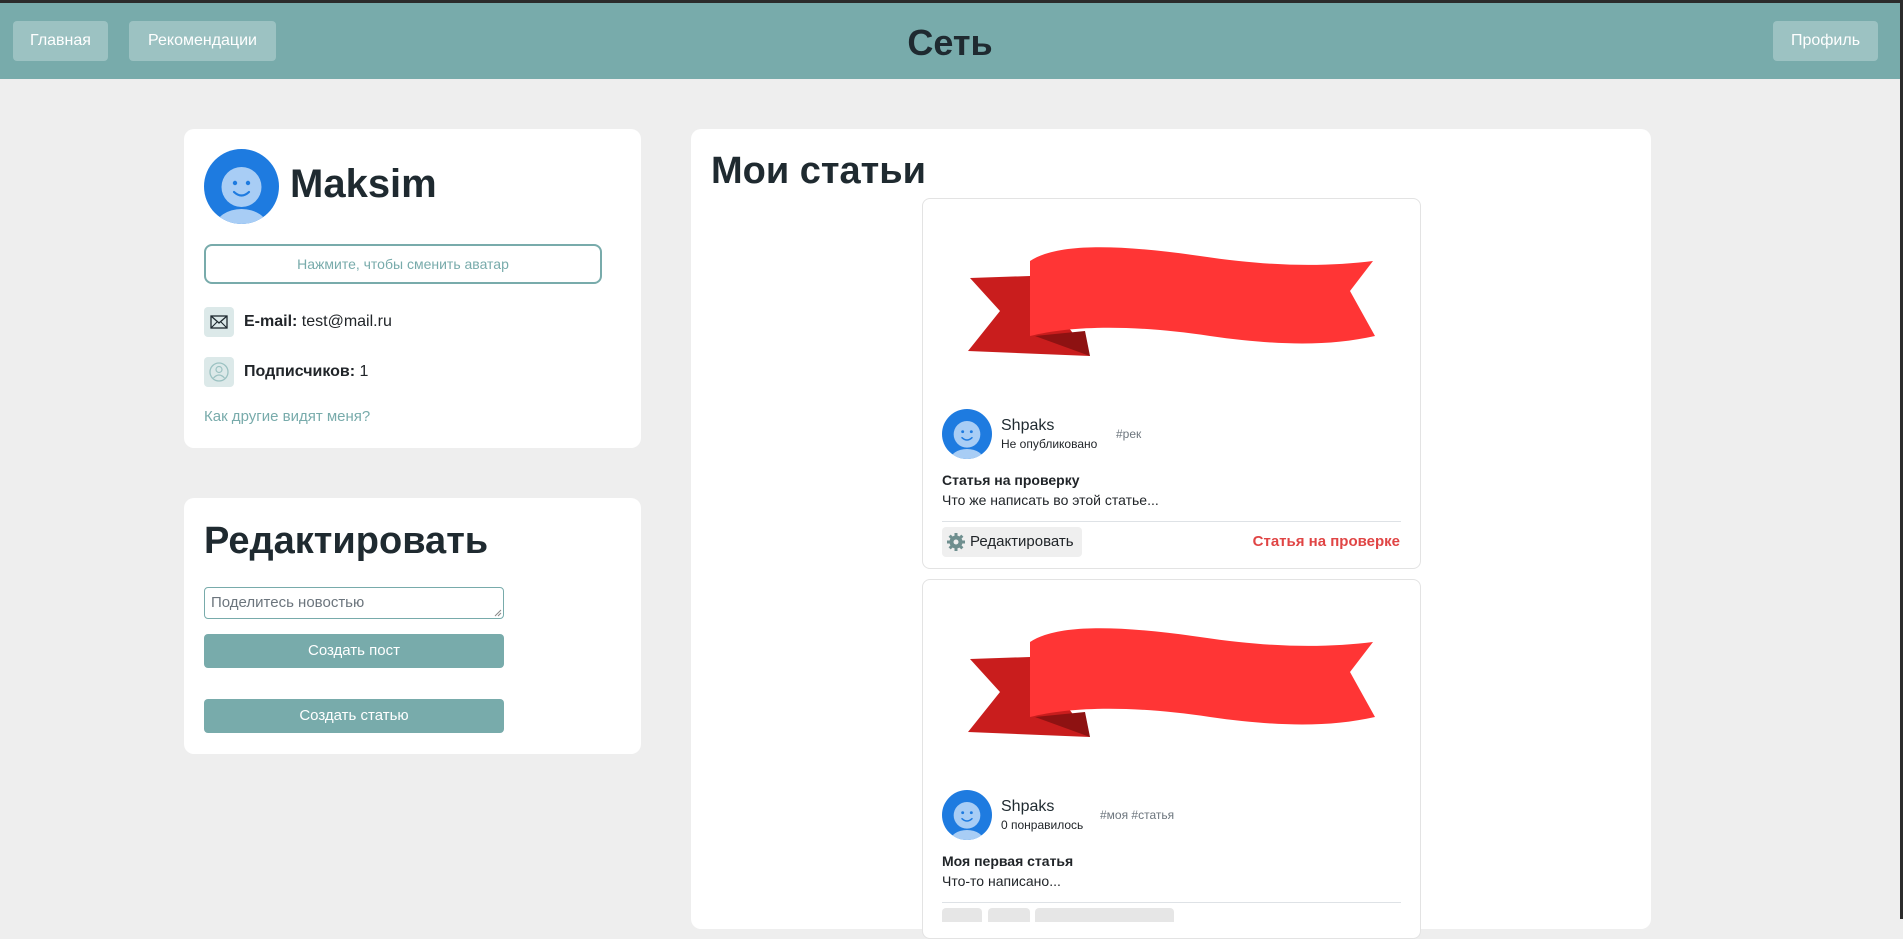  I want to click on others-view-link: Как другие видят меня?, so click(287, 416).